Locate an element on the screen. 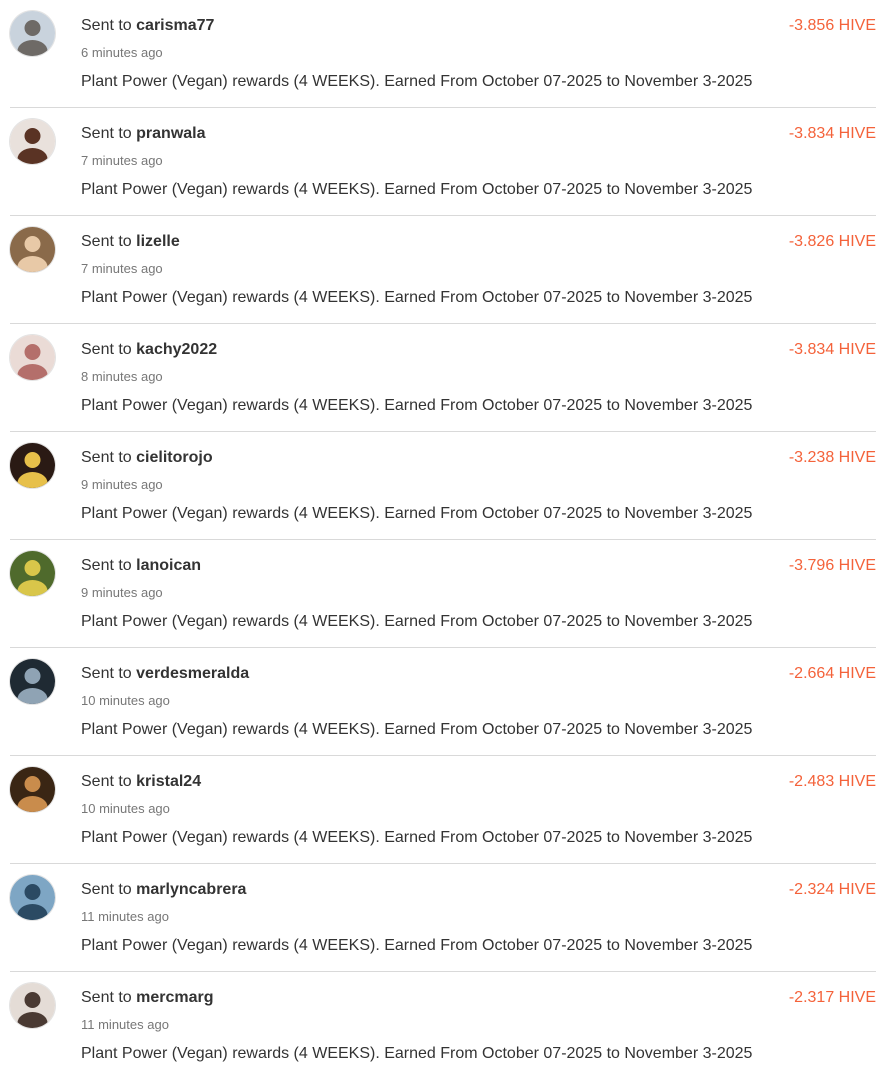  recipient-username: lizelle is located at coordinates (158, 241).